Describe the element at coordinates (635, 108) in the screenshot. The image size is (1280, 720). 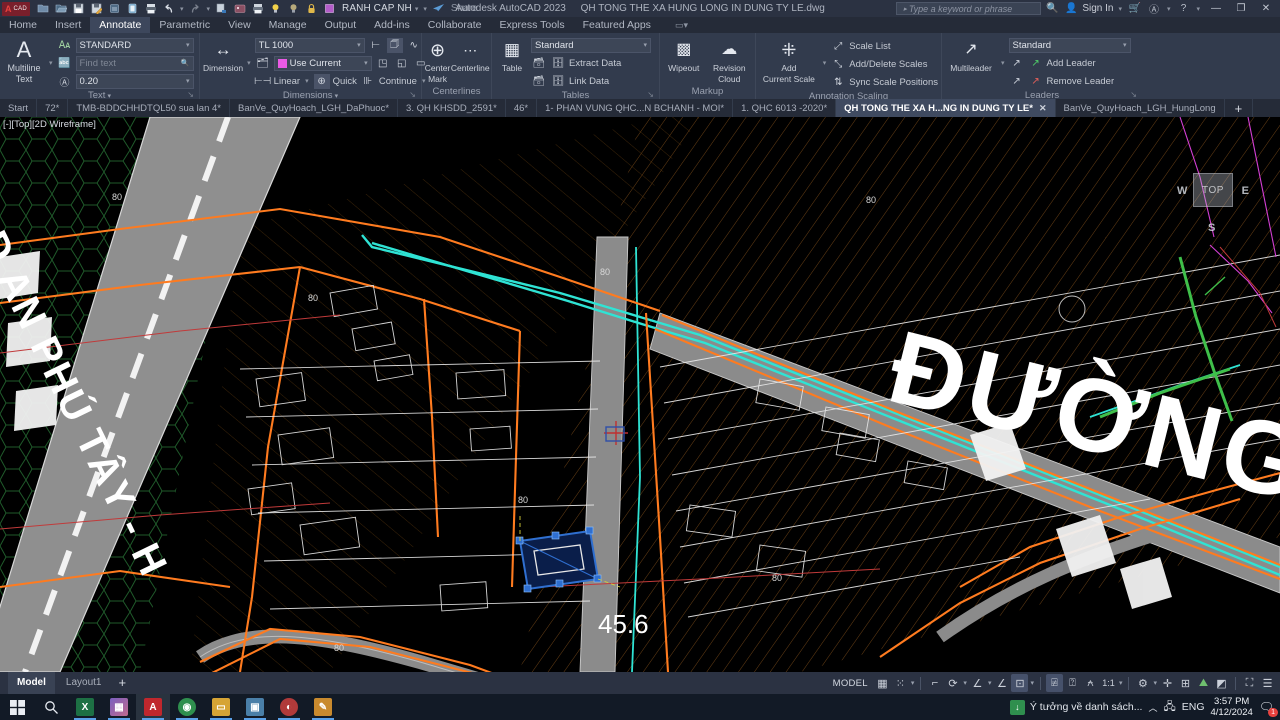
I see `file-tab-phan-vung-qhc: 1- PHAN VUNG QHC...N BCHANH - MOI*` at that location.